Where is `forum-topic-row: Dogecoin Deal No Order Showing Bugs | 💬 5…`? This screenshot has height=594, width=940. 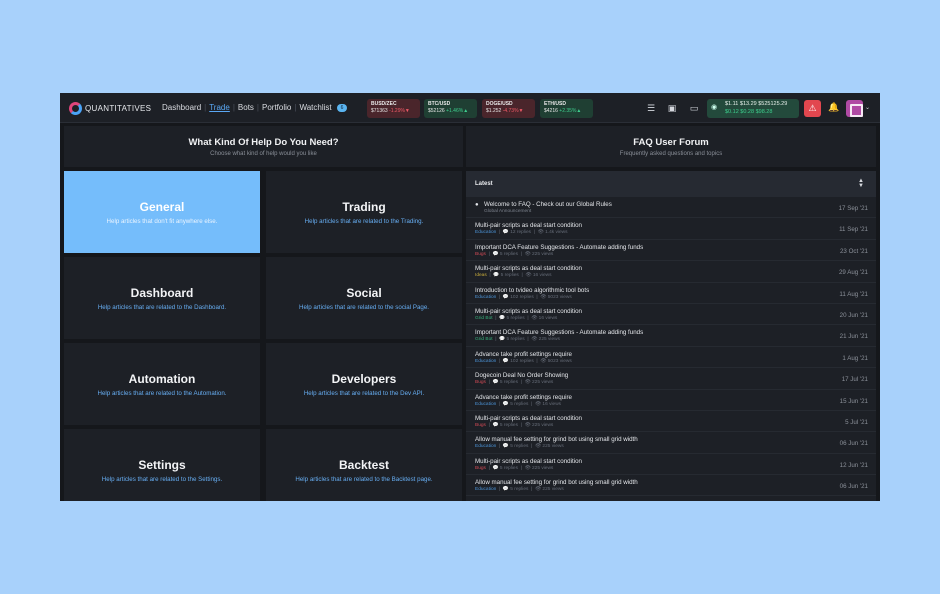 forum-topic-row: Dogecoin Deal No Order Showing Bugs | 💬 5… is located at coordinates (671, 379).